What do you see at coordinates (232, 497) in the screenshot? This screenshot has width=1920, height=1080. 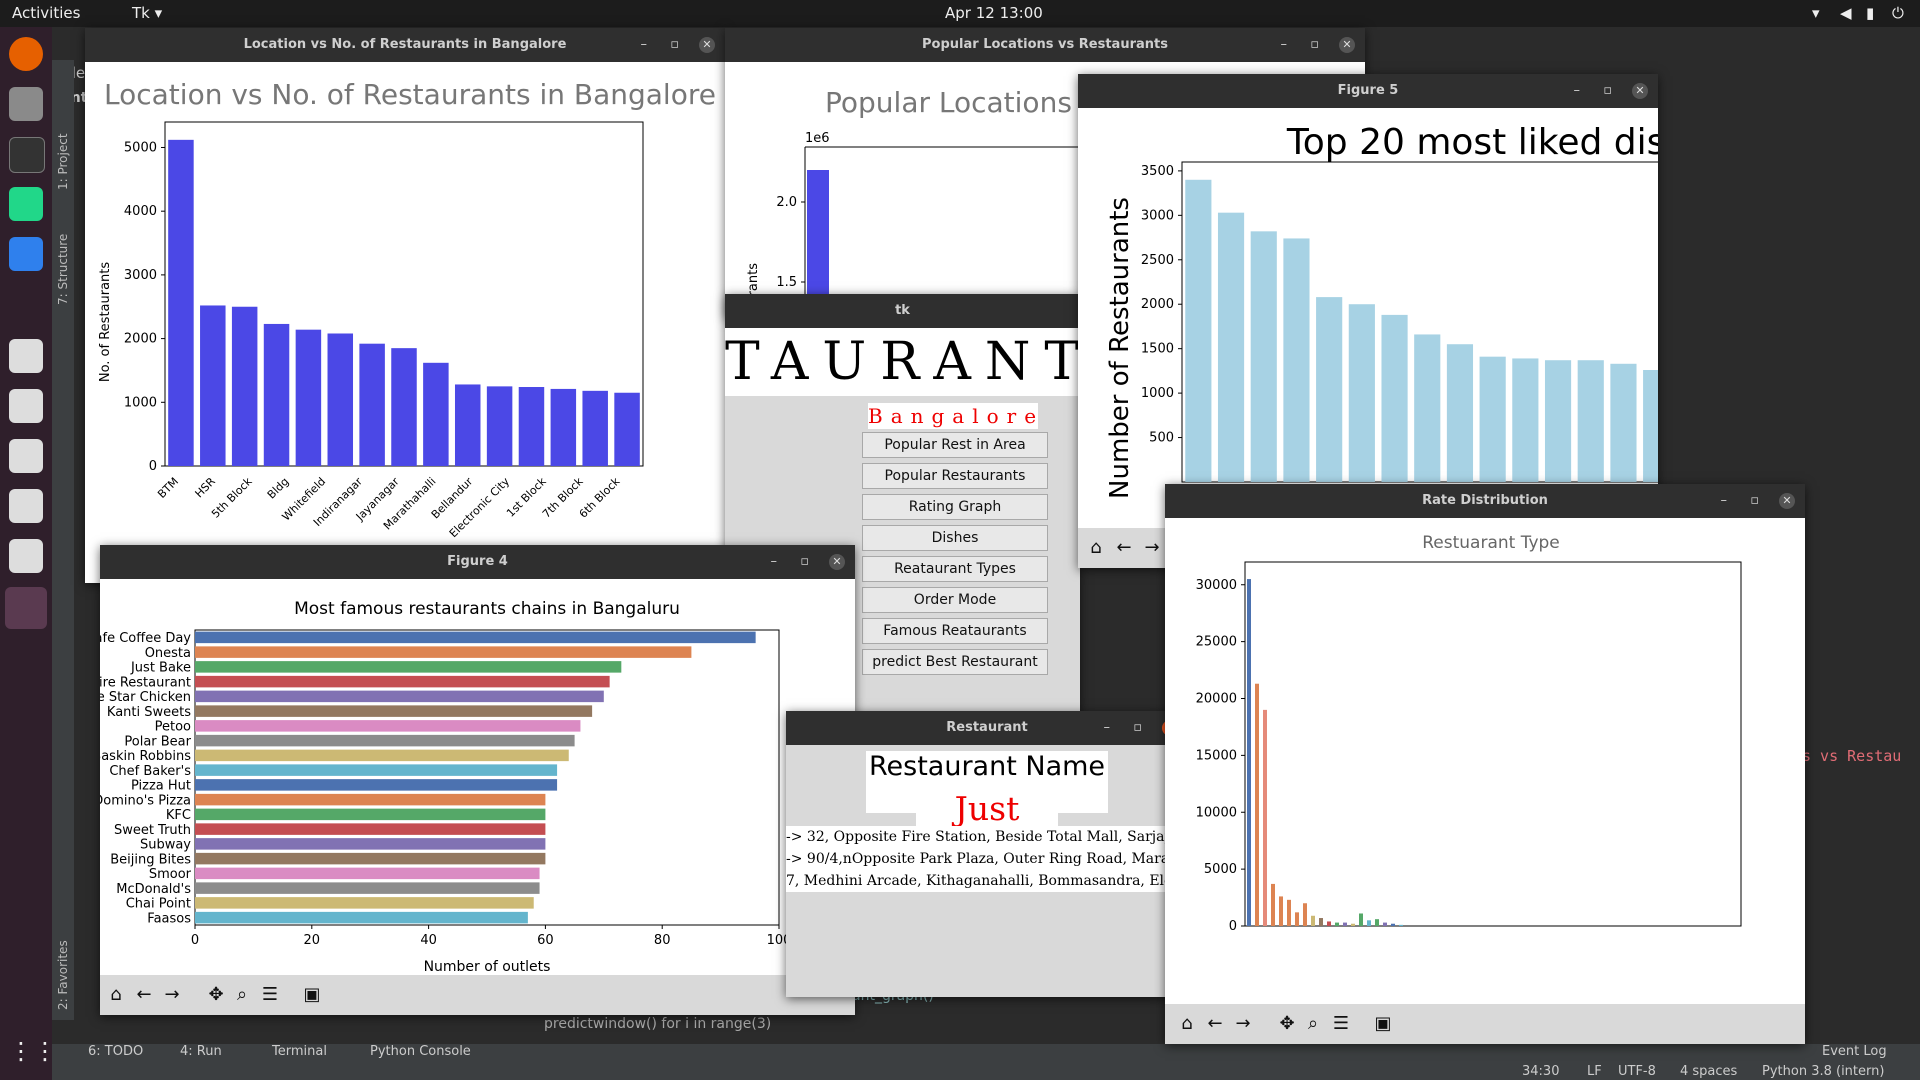 I see `x-tick-label: 5th Block` at bounding box center [232, 497].